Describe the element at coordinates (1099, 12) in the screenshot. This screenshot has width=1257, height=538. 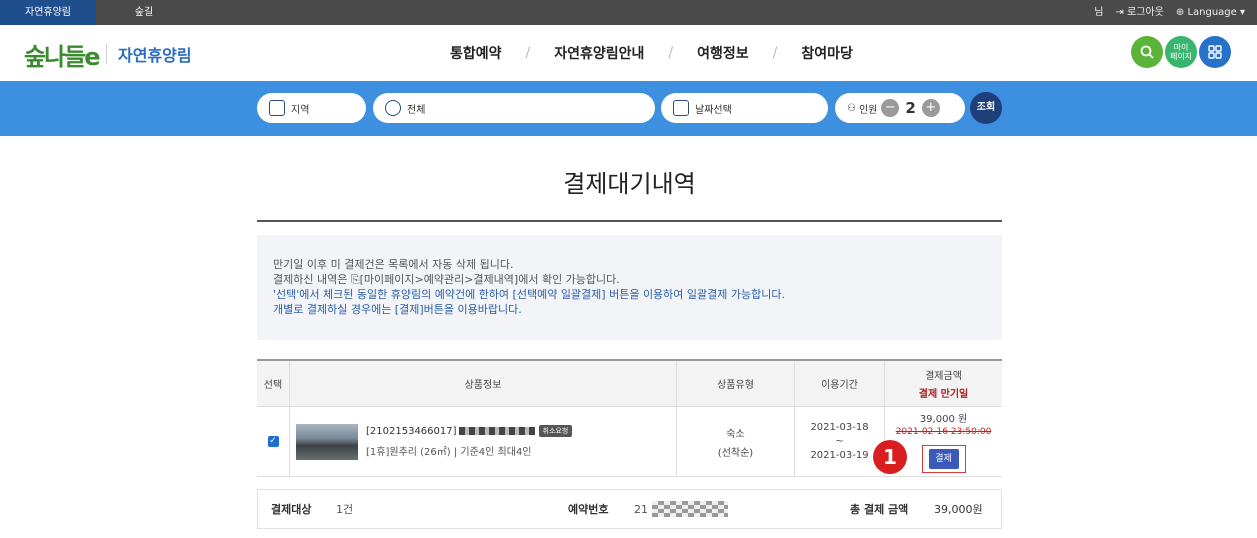
I see `user-name: 님` at that location.